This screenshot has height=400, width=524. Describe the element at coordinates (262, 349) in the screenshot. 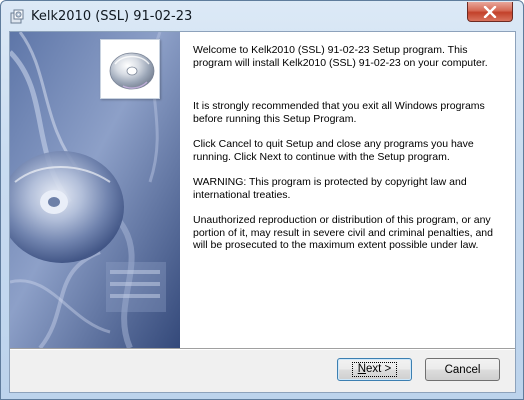

I see `footer-divider` at that location.